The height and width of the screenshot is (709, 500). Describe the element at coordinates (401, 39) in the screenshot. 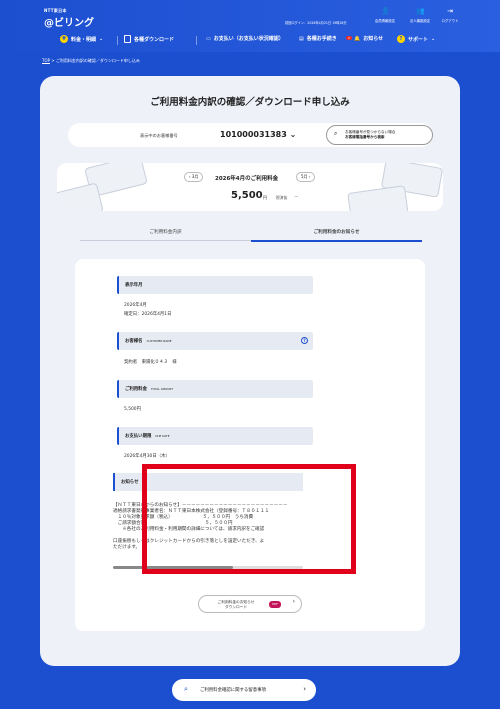

I see `support-icon: ?` at that location.